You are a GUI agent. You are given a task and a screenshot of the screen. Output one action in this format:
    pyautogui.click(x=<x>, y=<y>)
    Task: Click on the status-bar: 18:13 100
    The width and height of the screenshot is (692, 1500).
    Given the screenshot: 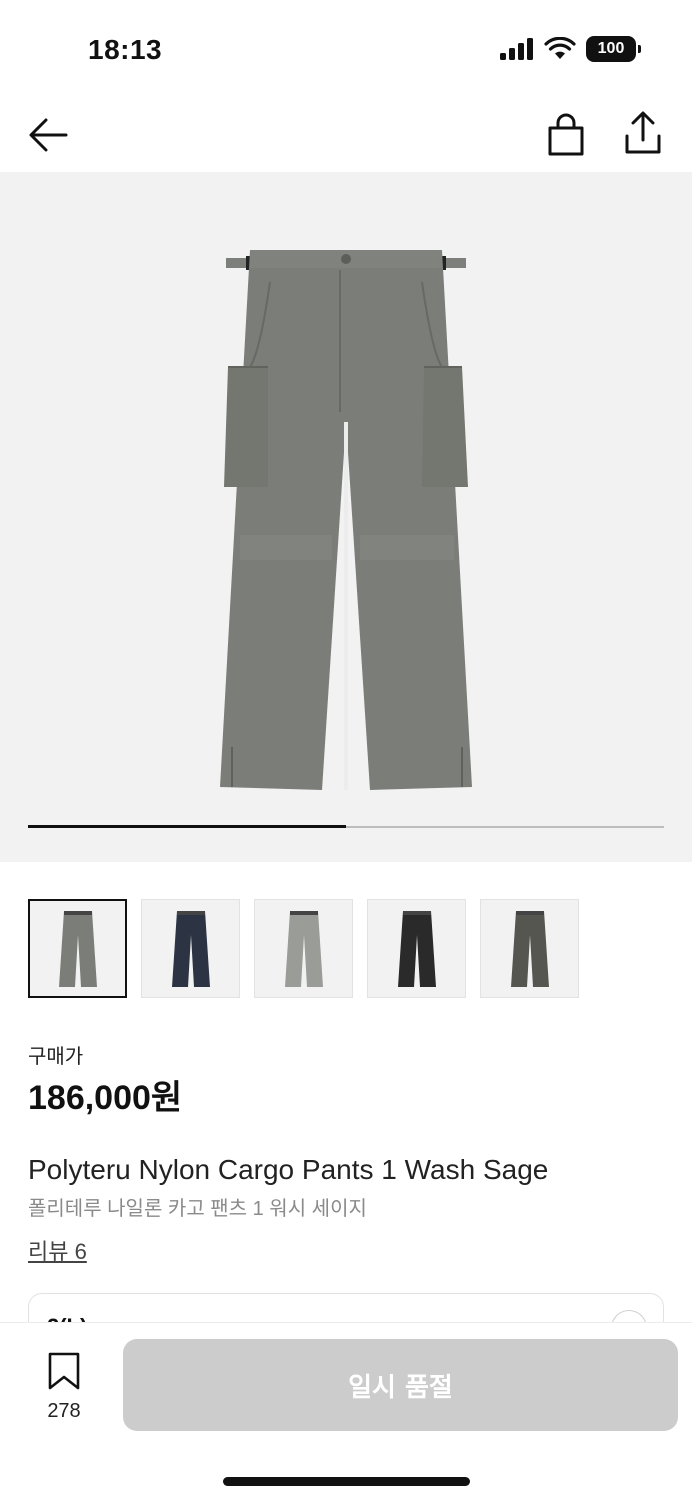 What is the action you would take?
    pyautogui.click(x=346, y=50)
    